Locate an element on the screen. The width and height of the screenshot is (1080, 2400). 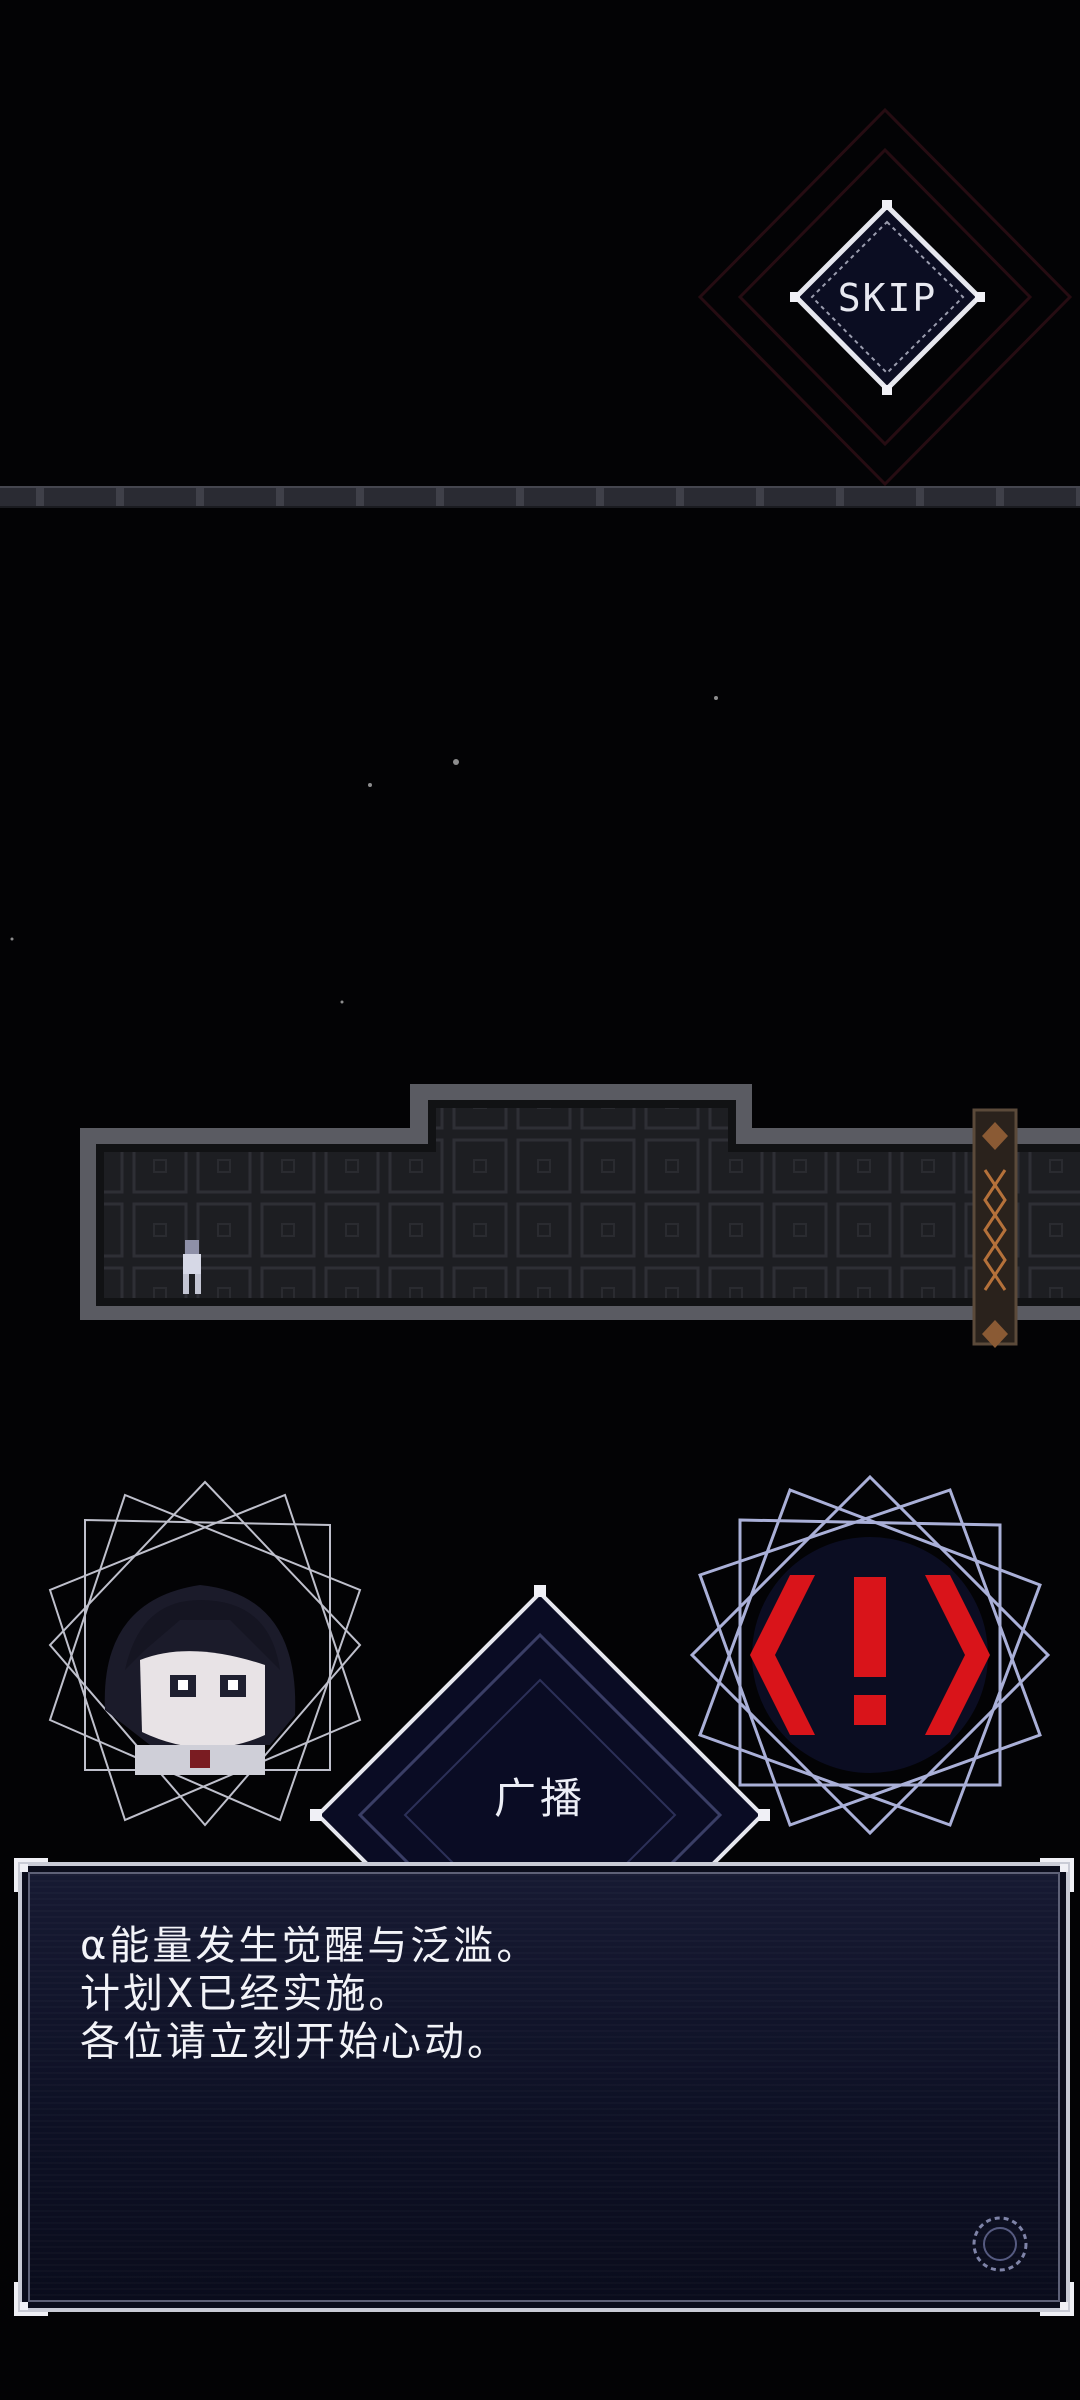
top-frame-bar is located at coordinates (540, 497).